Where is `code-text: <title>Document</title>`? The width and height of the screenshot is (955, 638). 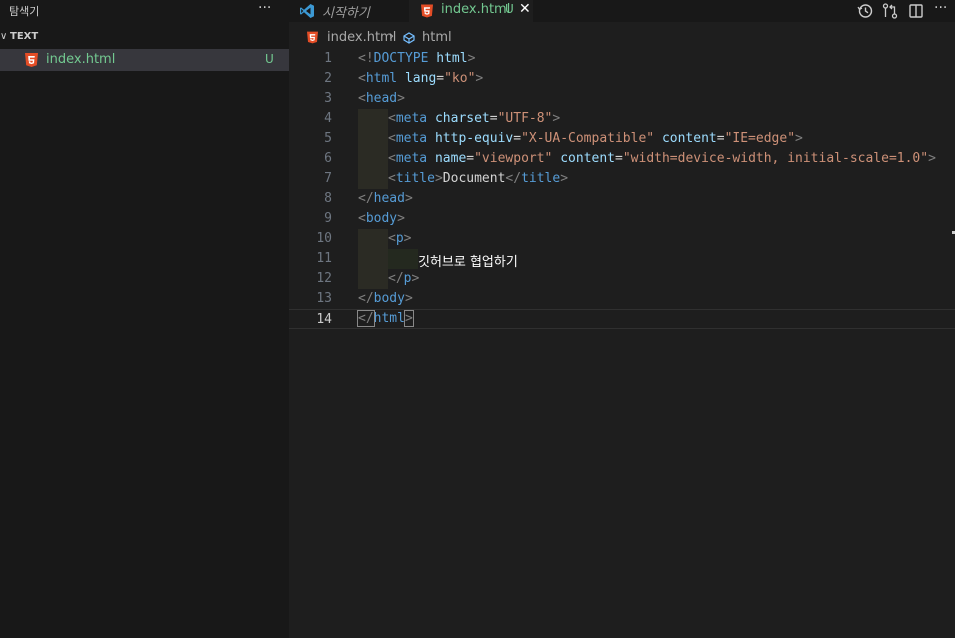 code-text: <title>Document</title> is located at coordinates (478, 178).